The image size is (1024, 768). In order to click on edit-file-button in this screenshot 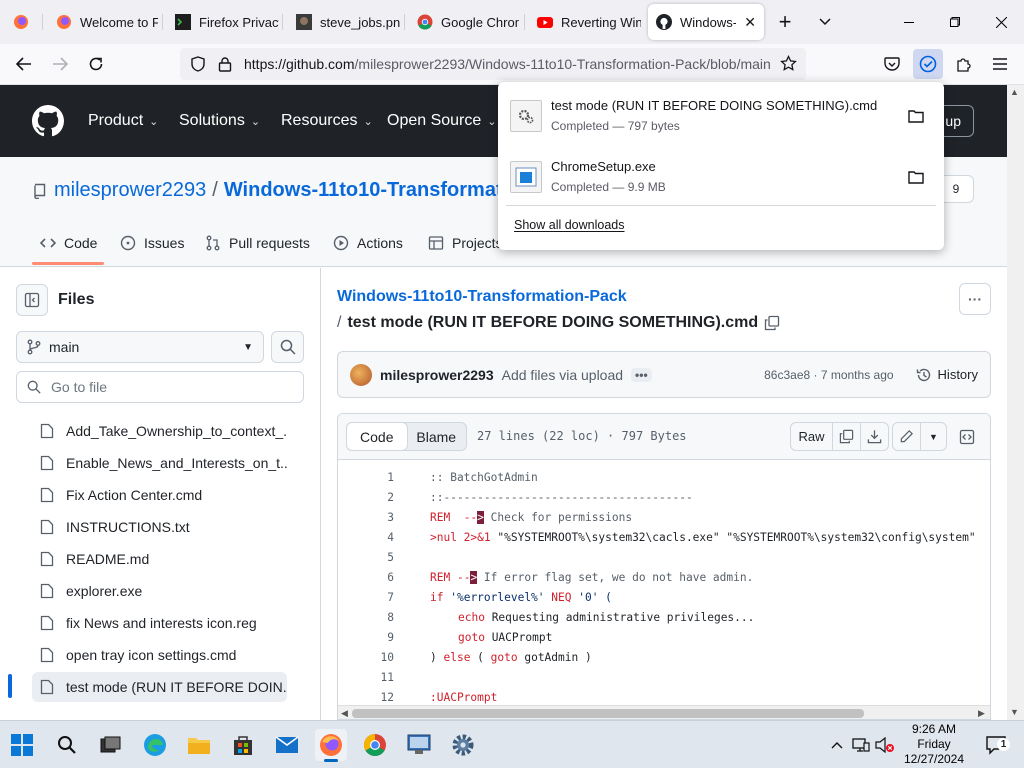, I will do `click(906, 436)`.